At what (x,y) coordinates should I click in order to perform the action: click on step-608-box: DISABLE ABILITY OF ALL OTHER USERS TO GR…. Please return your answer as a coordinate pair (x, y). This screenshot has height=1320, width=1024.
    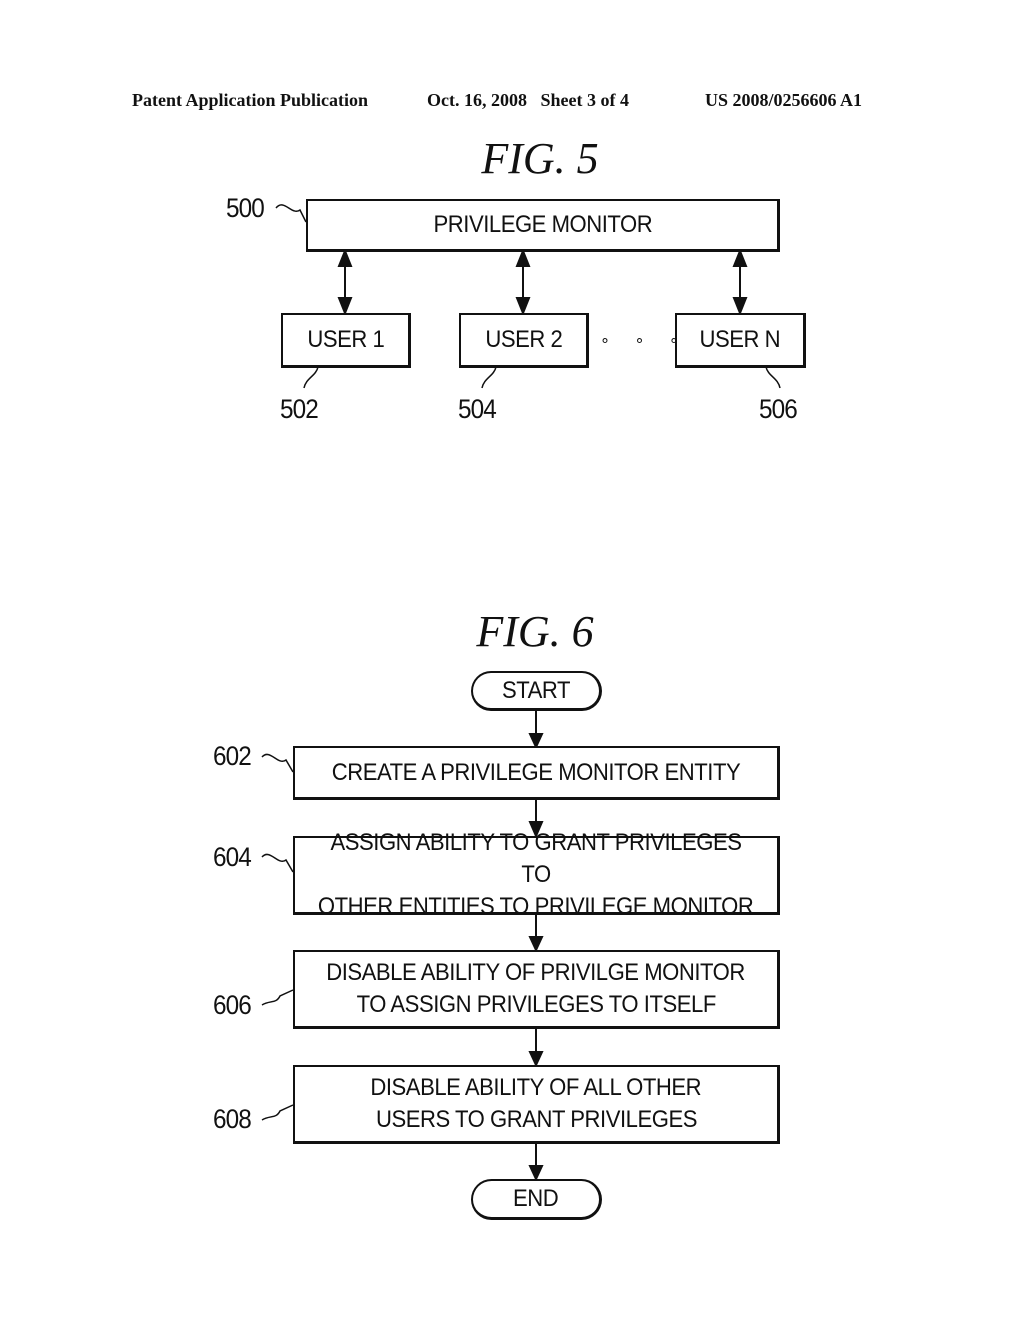
    Looking at the image, I should click on (536, 1104).